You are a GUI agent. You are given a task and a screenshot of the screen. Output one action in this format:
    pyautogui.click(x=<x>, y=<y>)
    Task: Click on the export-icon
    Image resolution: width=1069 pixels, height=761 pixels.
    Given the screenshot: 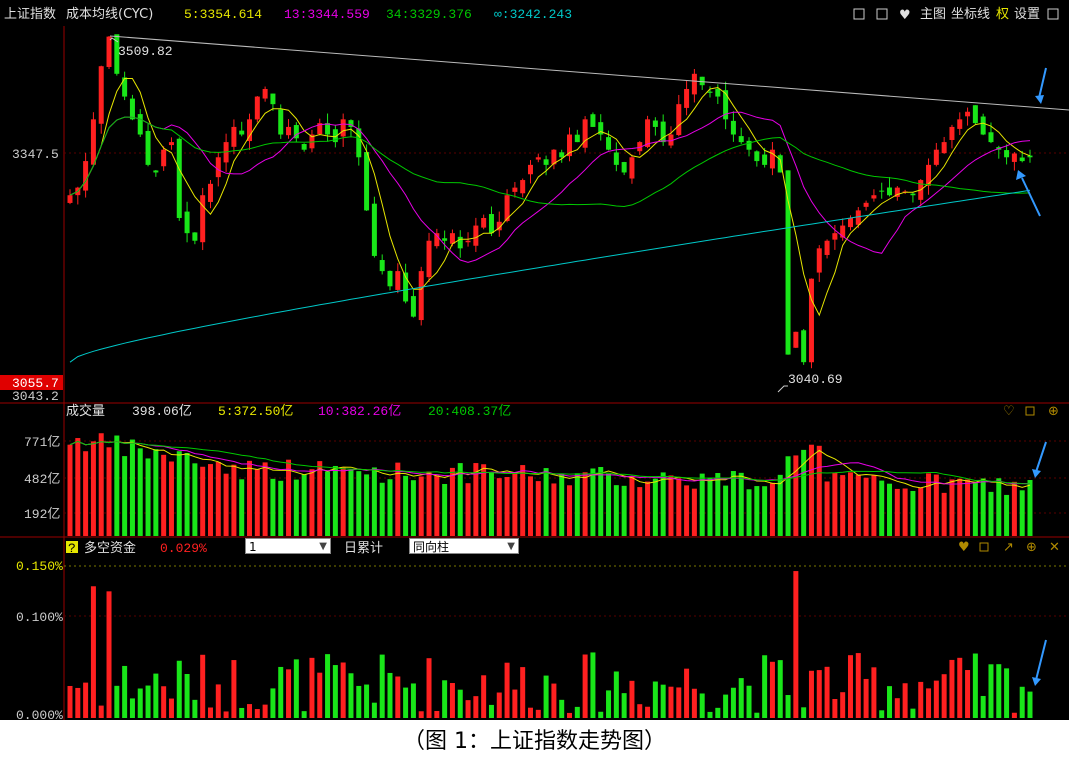 What is the action you would take?
    pyautogui.click(x=1053, y=14)
    